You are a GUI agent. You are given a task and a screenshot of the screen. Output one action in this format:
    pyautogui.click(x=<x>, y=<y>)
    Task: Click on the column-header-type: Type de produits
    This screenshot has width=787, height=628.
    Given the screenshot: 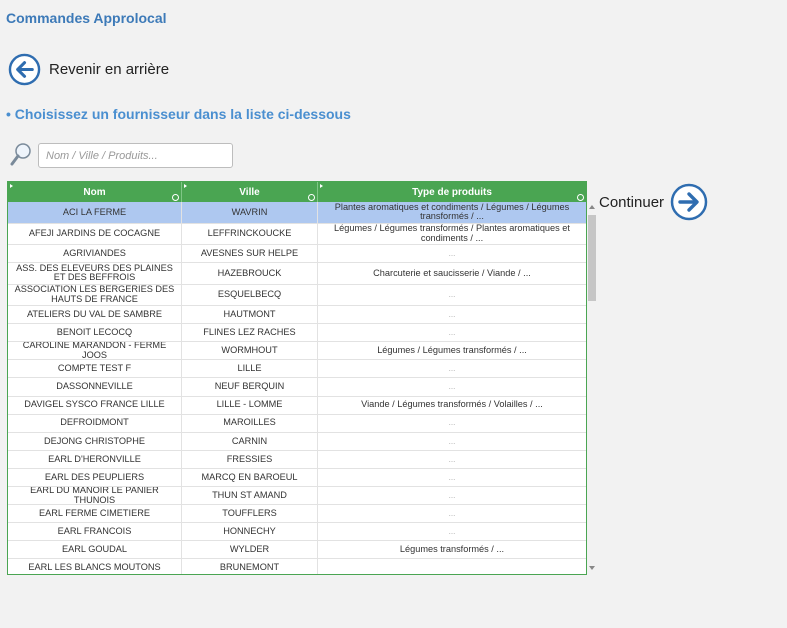 What is the action you would take?
    pyautogui.click(x=452, y=192)
    